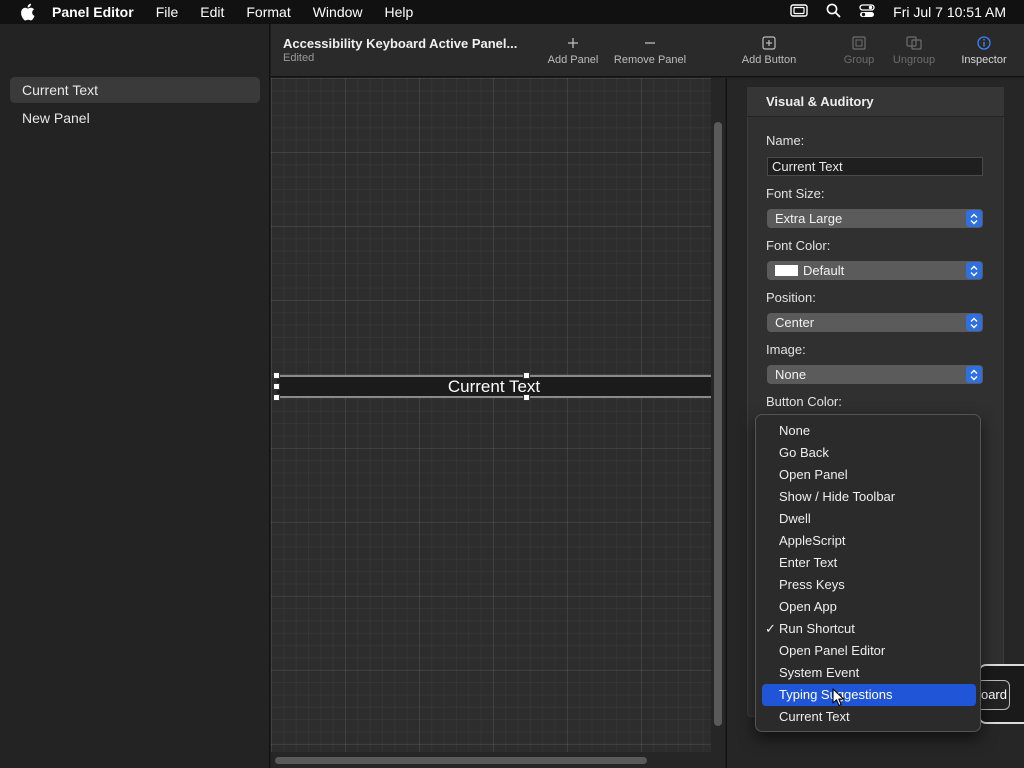 This screenshot has width=1024, height=768. I want to click on name-label: Name:, so click(785, 140).